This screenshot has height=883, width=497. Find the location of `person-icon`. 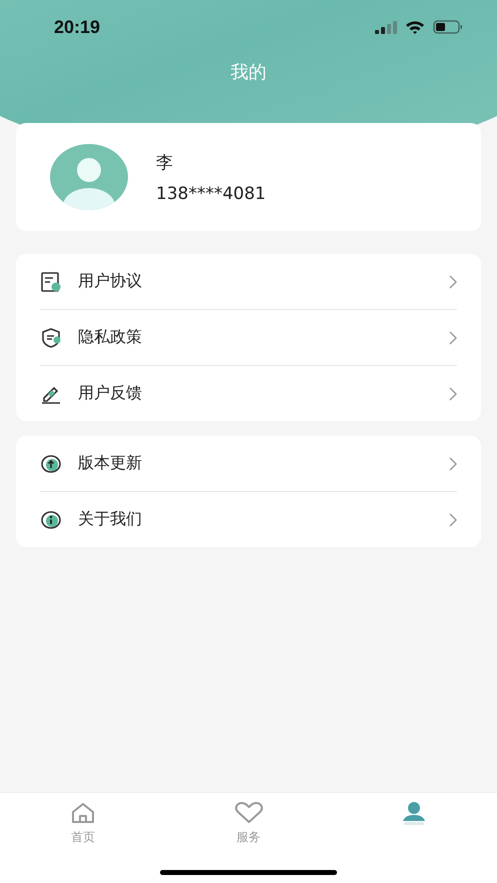

person-icon is located at coordinates (414, 813).